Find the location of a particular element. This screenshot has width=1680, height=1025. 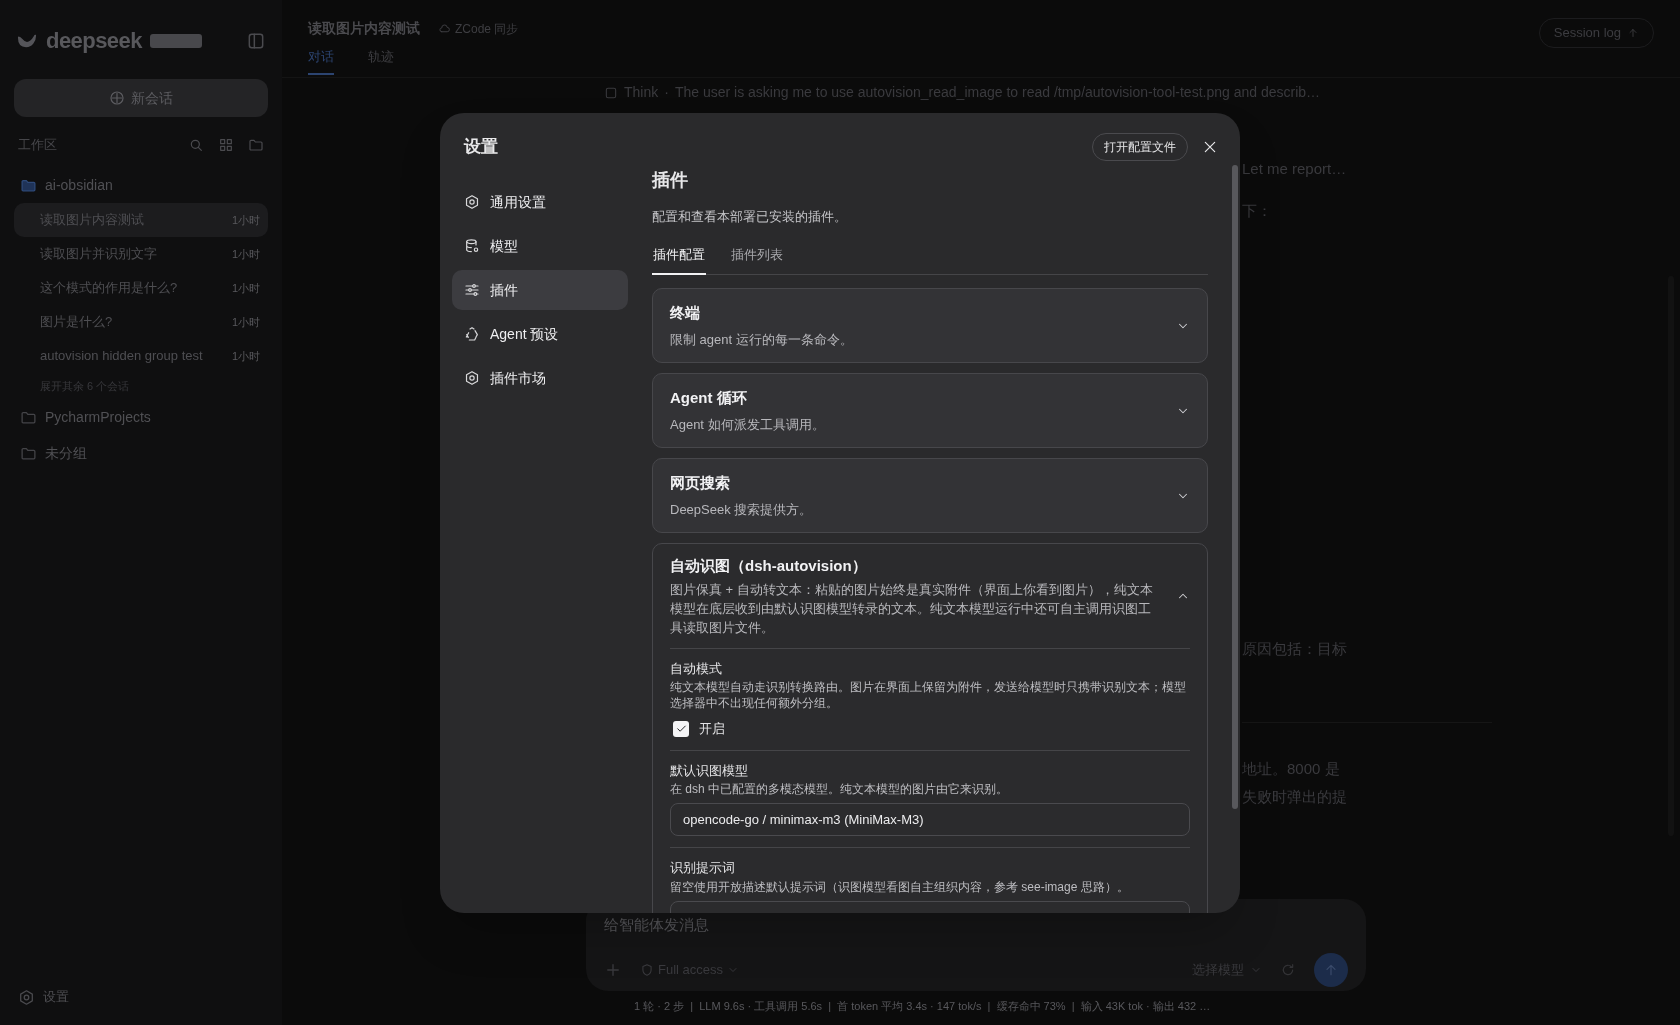

setting-help: 纯文本模型自动走识别转换路由。图片在界面上保留为附件，发送给模型时只携带识别文本；模型选择器中不出现任何额外分组。 is located at coordinates (928, 695).